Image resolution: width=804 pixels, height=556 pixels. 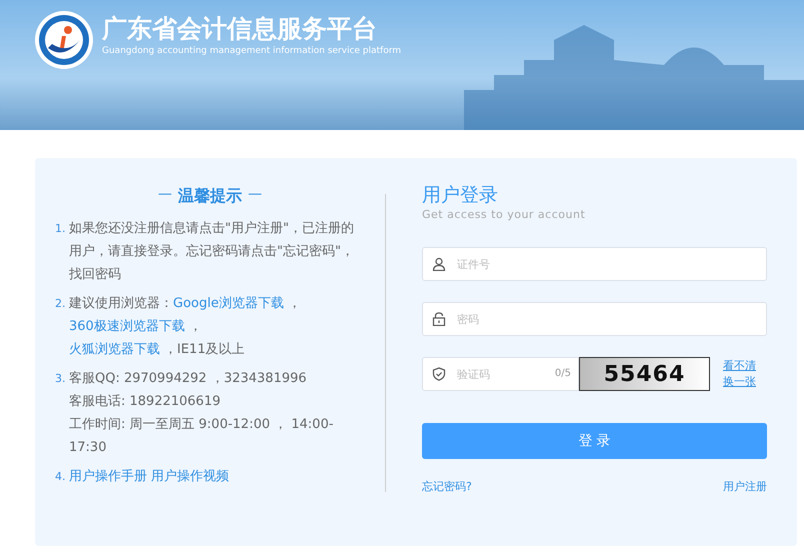 What do you see at coordinates (644, 374) in the screenshot?
I see `captcha-image: 55464` at bounding box center [644, 374].